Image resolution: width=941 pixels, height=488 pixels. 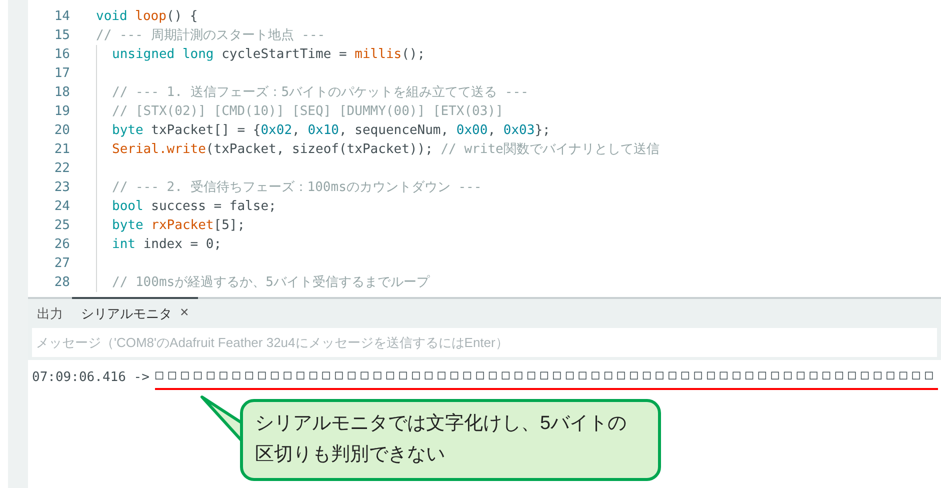 What do you see at coordinates (211, 36) in the screenshot?
I see `code-comment: // --- 周期計測のスタート地点 ---` at bounding box center [211, 36].